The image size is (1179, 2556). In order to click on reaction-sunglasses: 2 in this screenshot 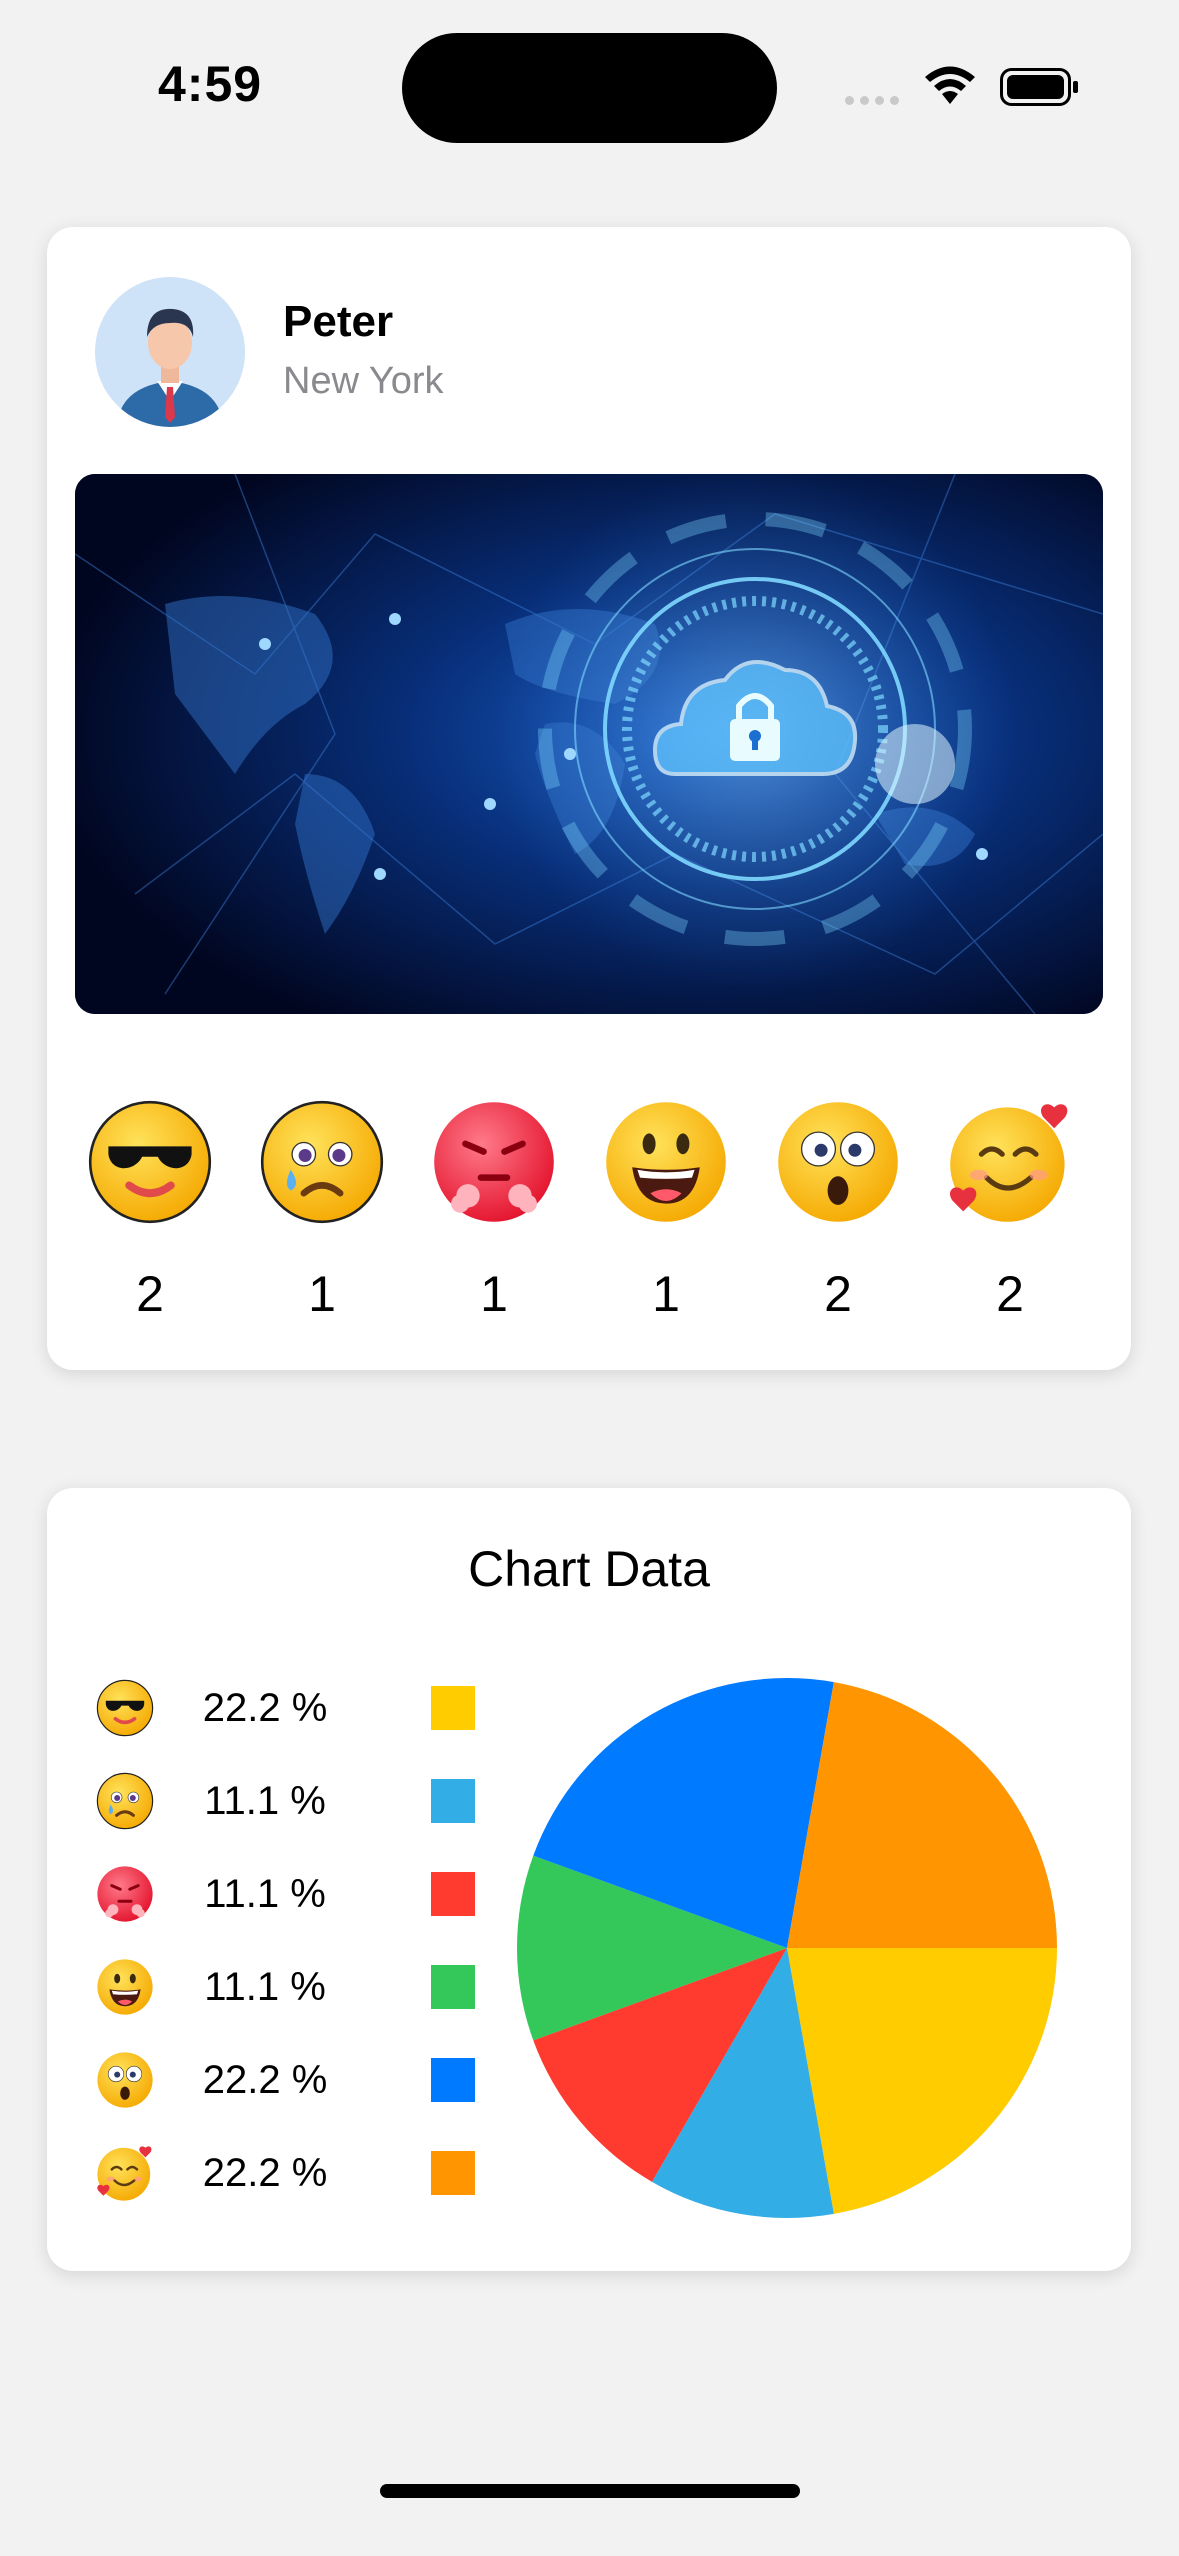, I will do `click(150, 1210)`.